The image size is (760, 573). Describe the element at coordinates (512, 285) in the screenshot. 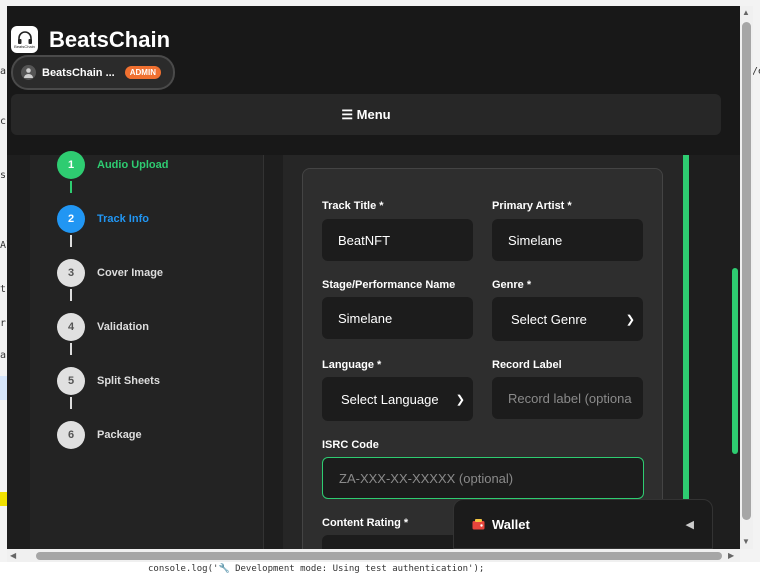

I see `genre-label: Genre *` at that location.